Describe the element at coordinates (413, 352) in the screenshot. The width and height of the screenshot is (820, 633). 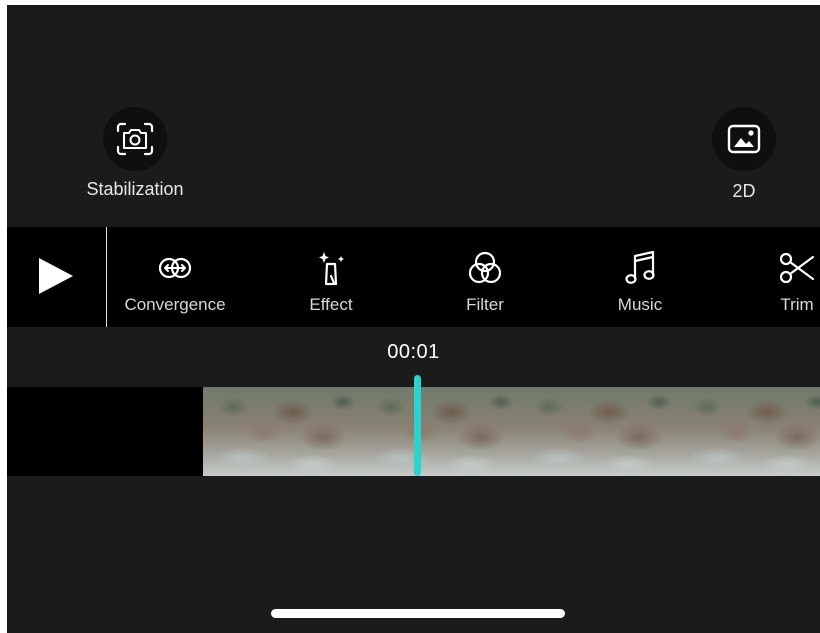
I see `current-time: 00:01` at that location.